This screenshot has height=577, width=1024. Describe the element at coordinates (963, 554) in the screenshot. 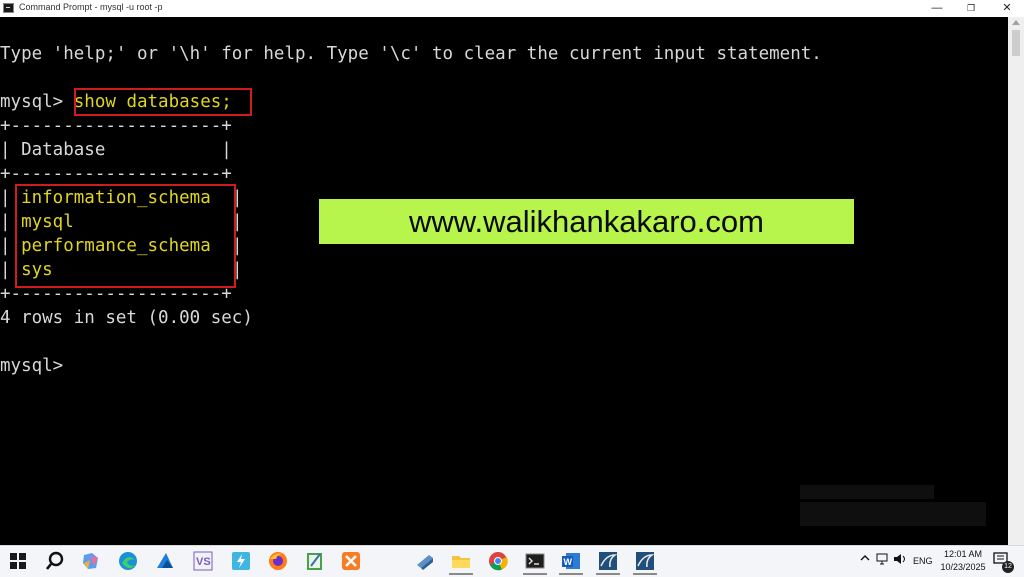

I see `clock-time: 12:01 AM` at that location.